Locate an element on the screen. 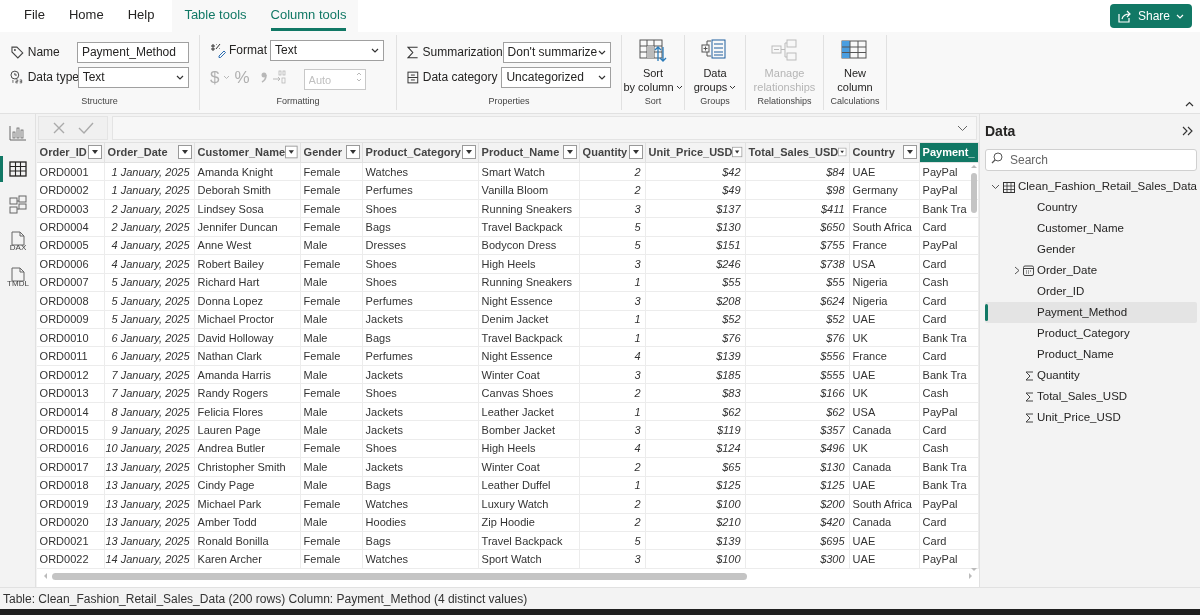 The width and height of the screenshot is (1200, 615). table-cell: South Africa is located at coordinates (884, 504).